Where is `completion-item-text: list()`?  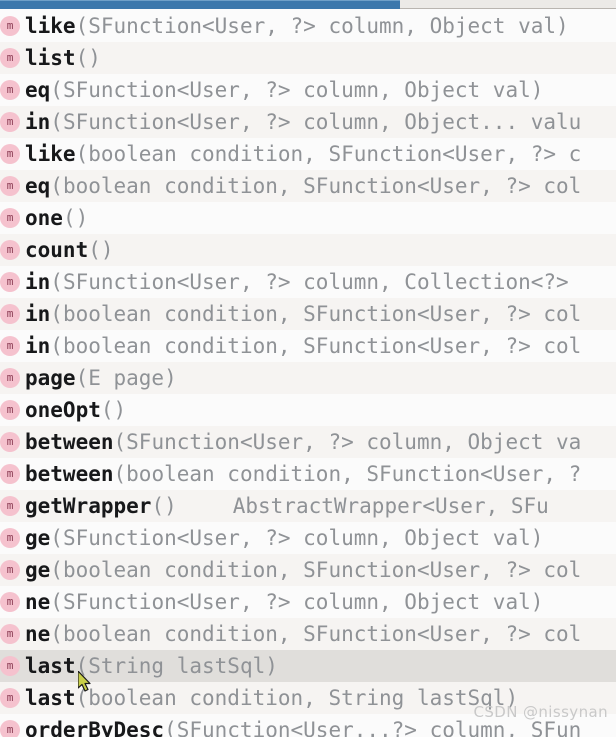 completion-item-text: list() is located at coordinates (63, 58).